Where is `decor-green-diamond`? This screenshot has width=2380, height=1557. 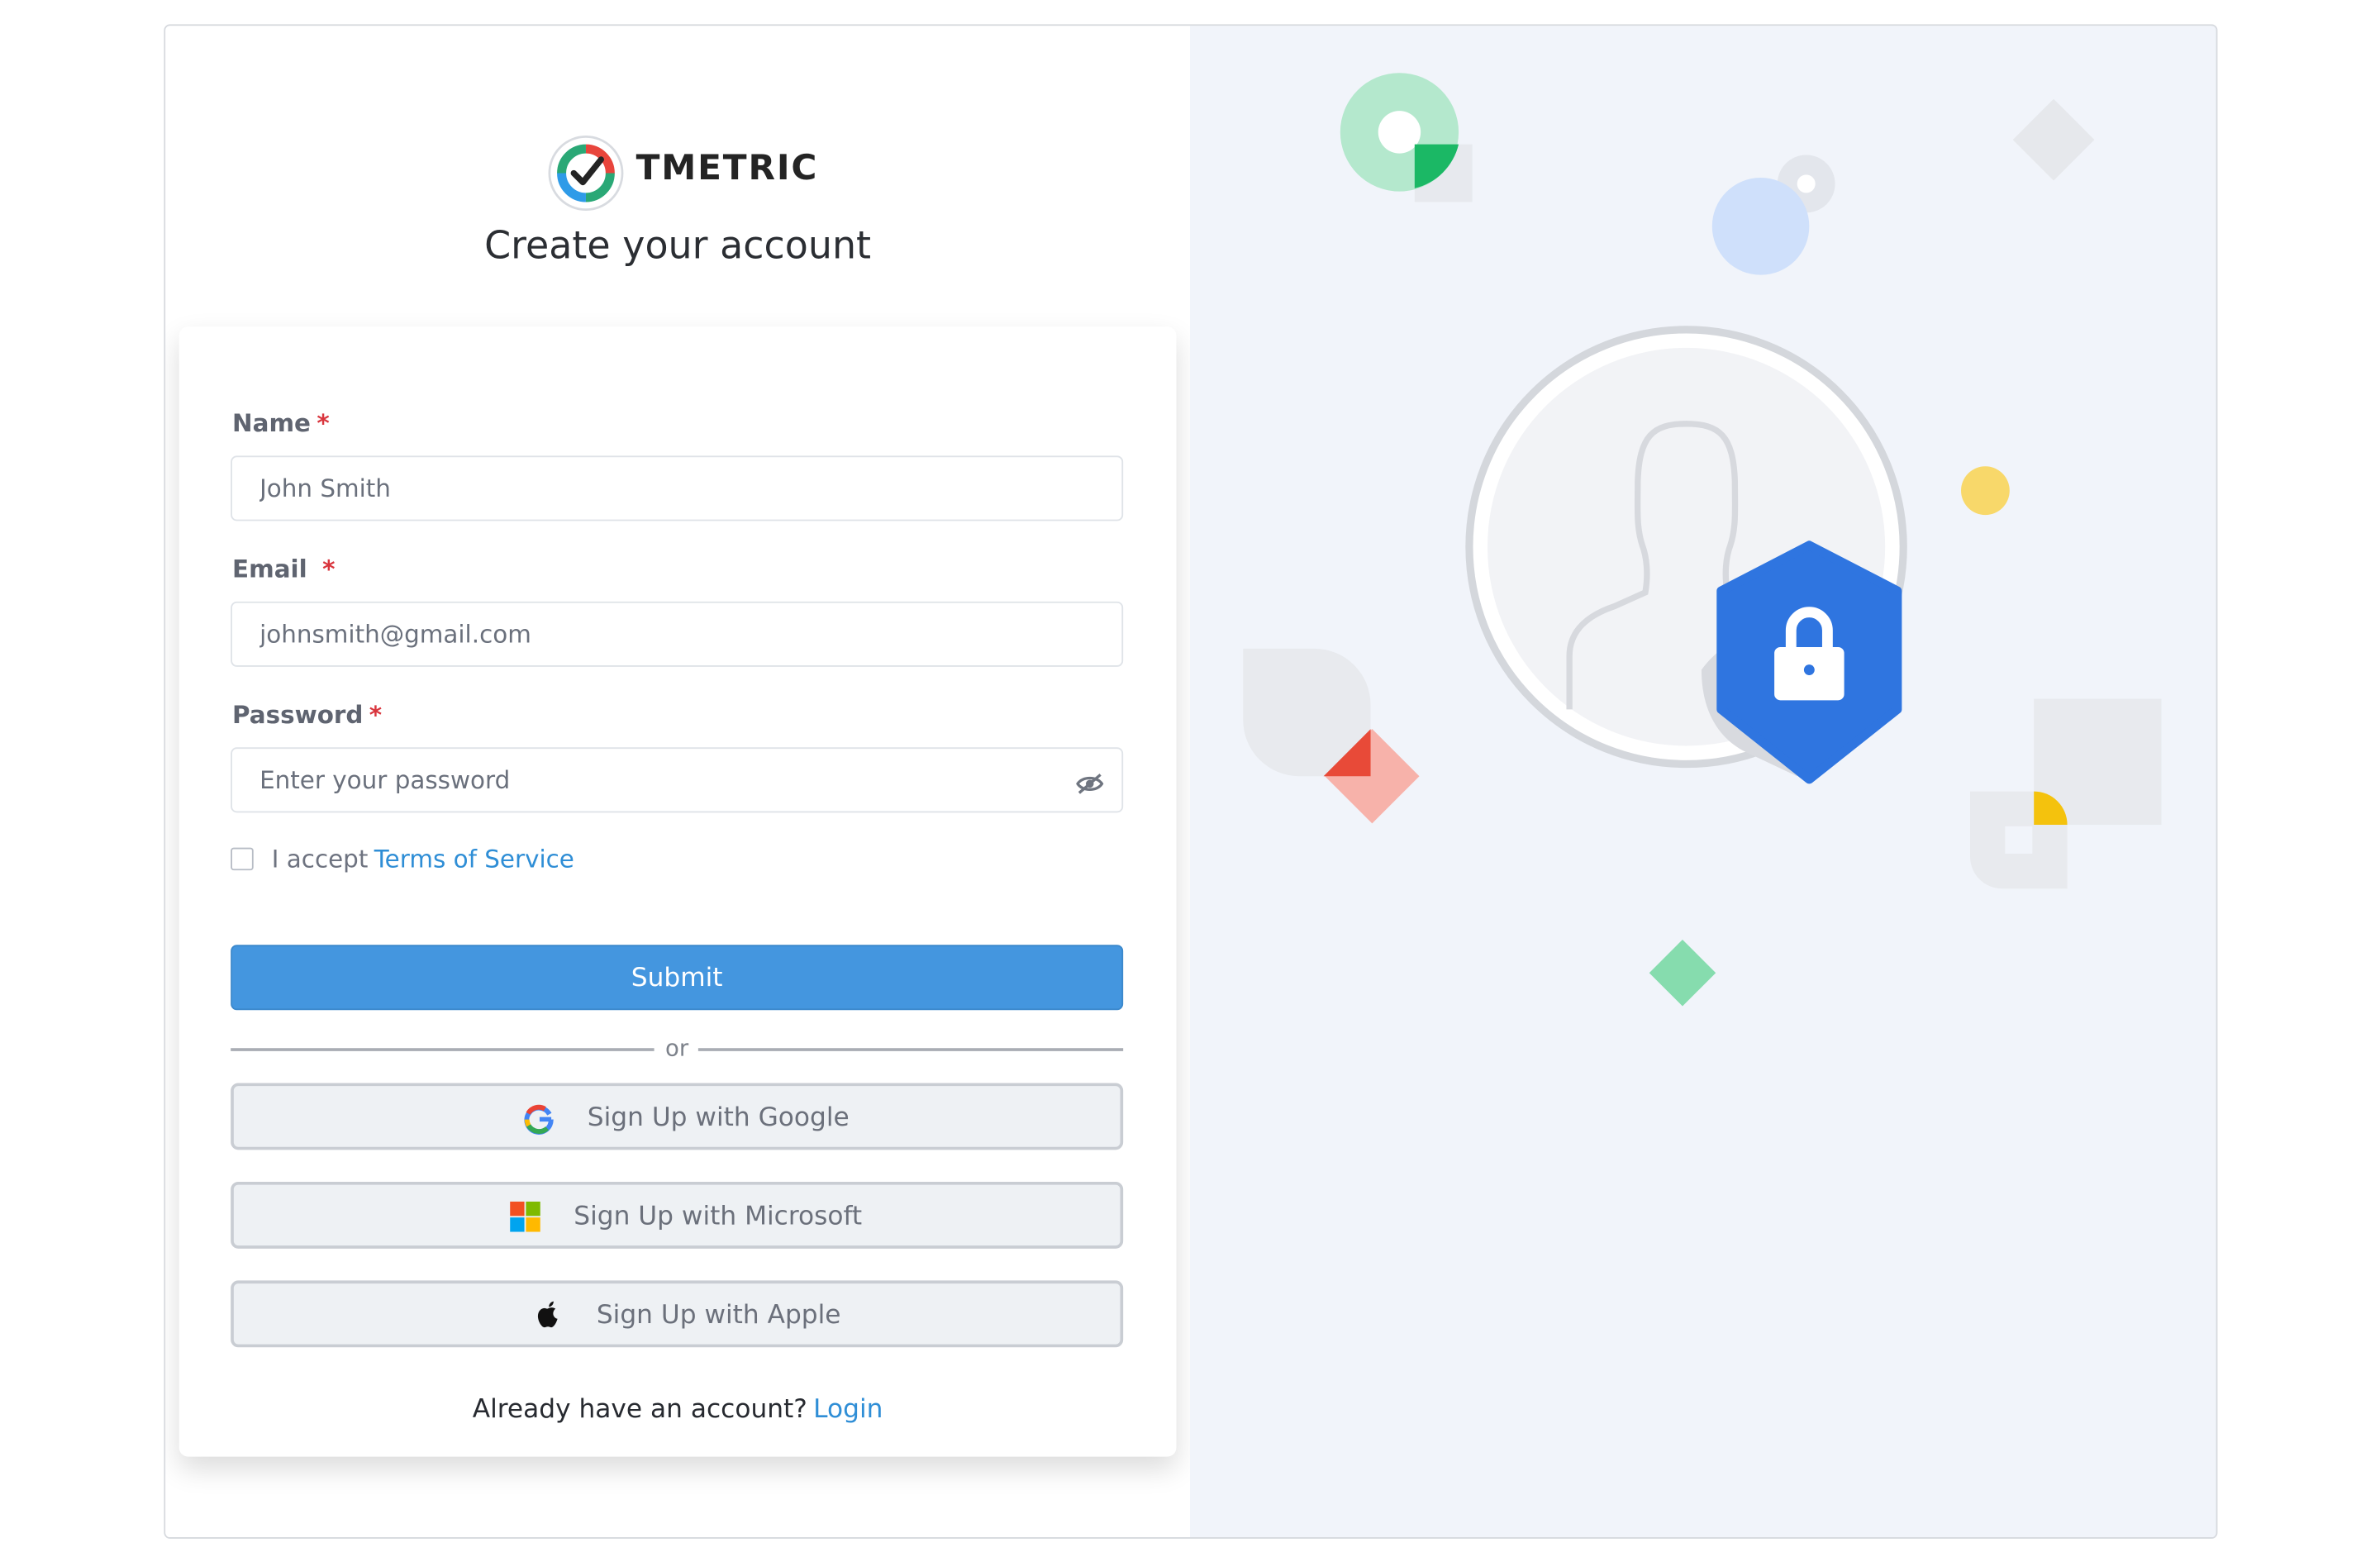
decor-green-diamond is located at coordinates (1682, 973).